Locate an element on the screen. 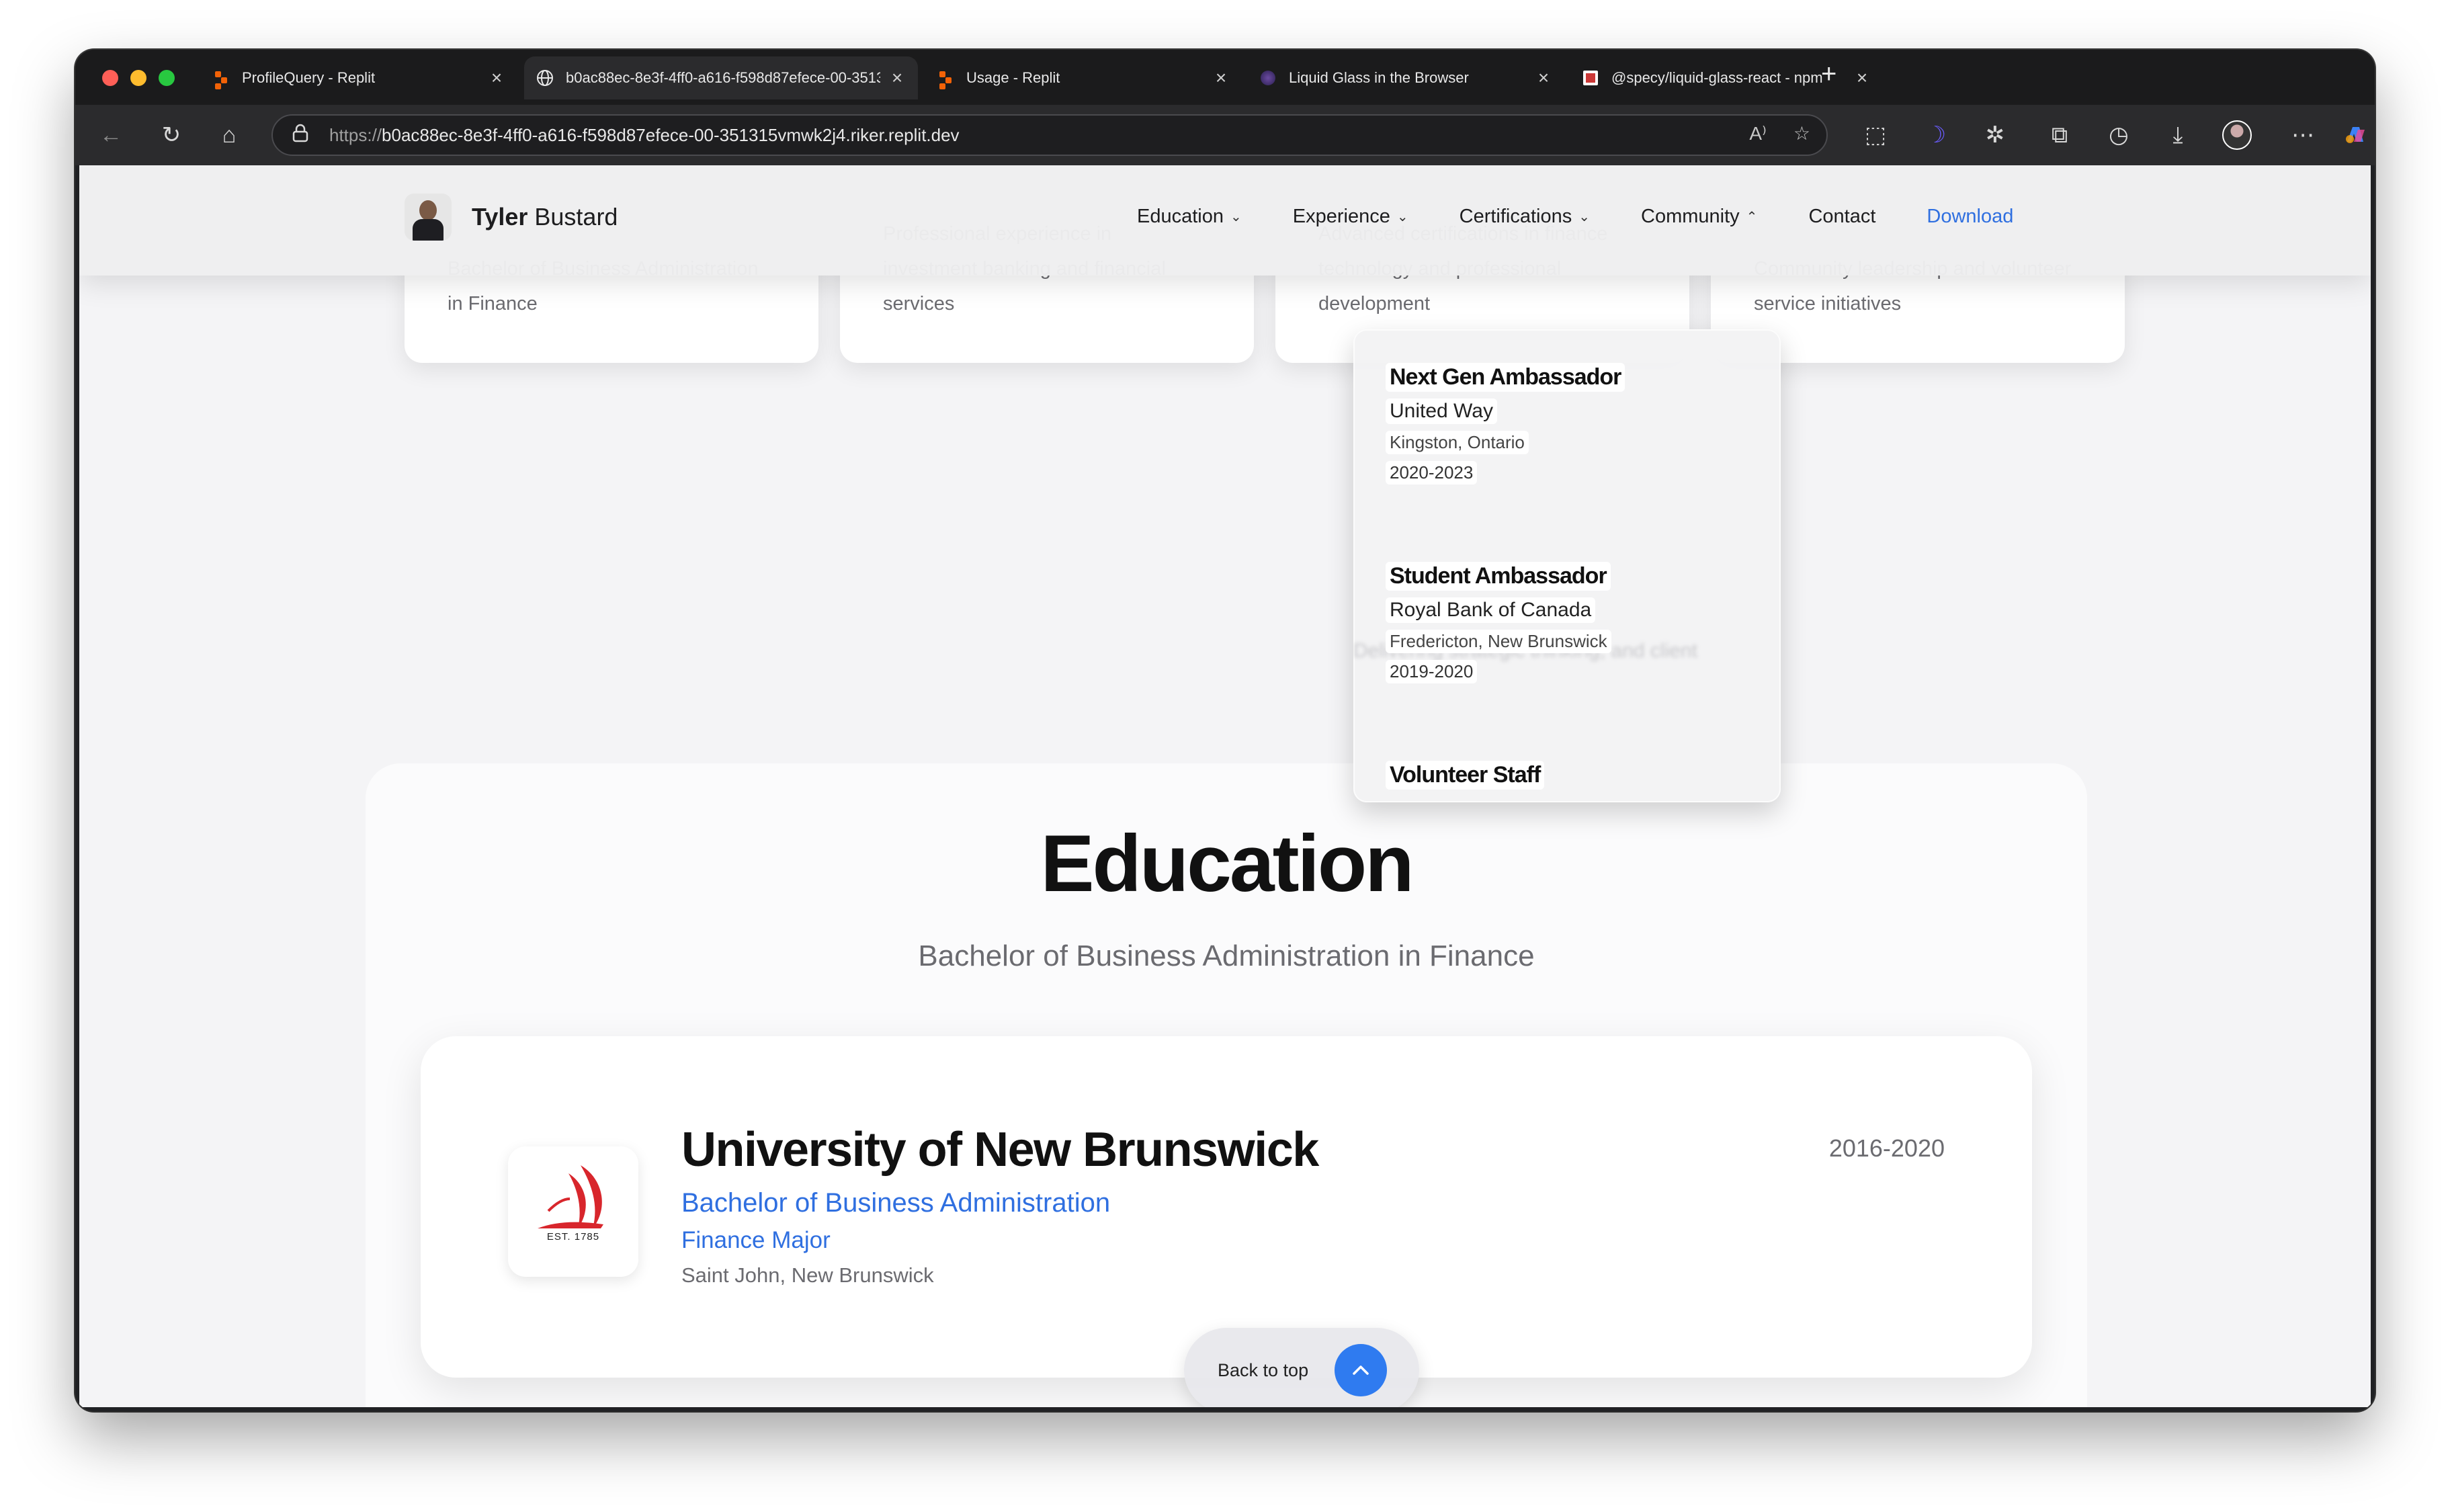 This screenshot has width=2450, height=1512. extension-gift-icon: ⬚ is located at coordinates (1876, 135).